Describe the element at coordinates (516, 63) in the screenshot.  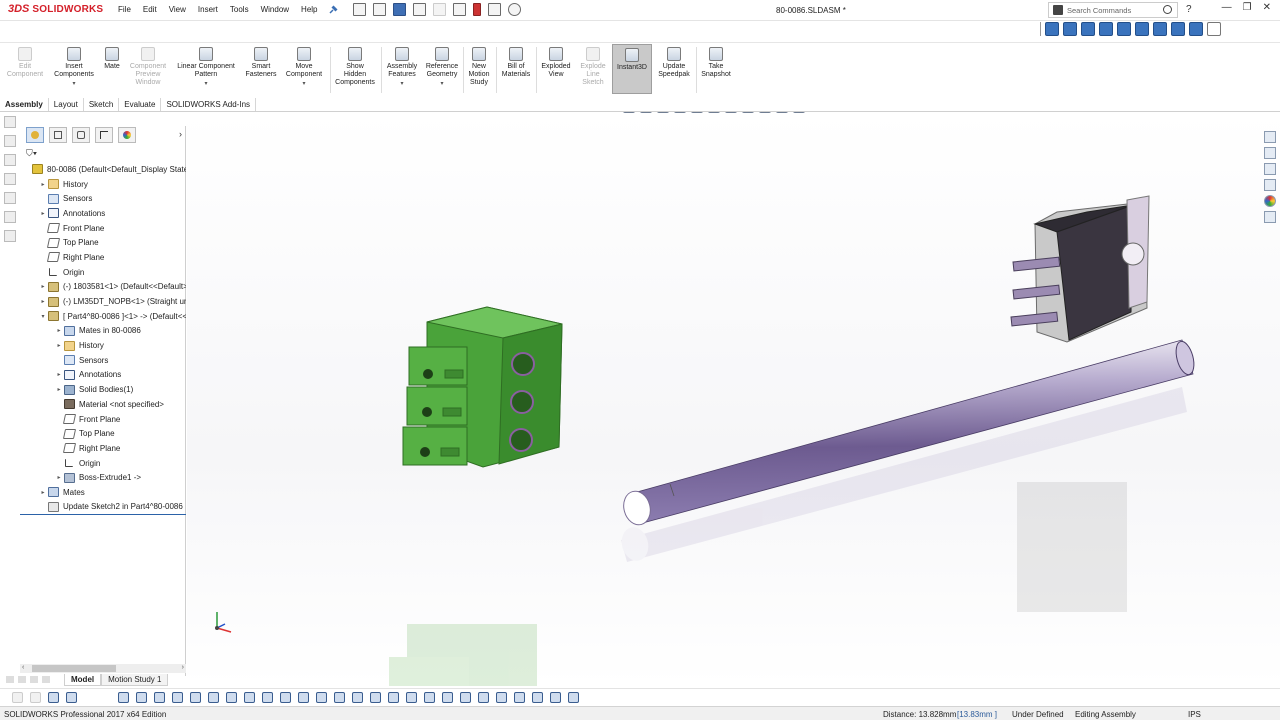
I see `bill-of-materials-button: Bill of Materials` at that location.